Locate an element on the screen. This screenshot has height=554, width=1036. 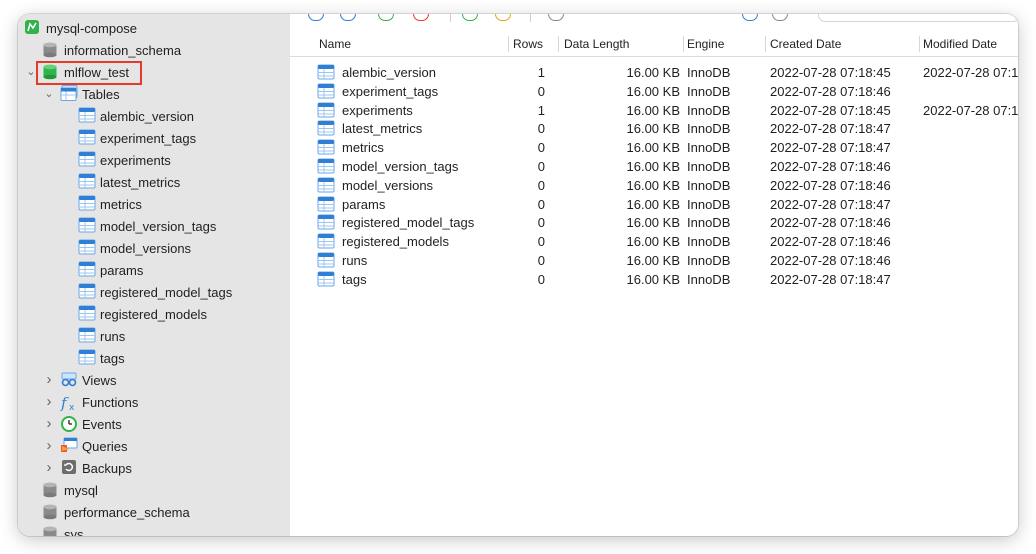
group-queries: Queries is located at coordinates (94, 446).